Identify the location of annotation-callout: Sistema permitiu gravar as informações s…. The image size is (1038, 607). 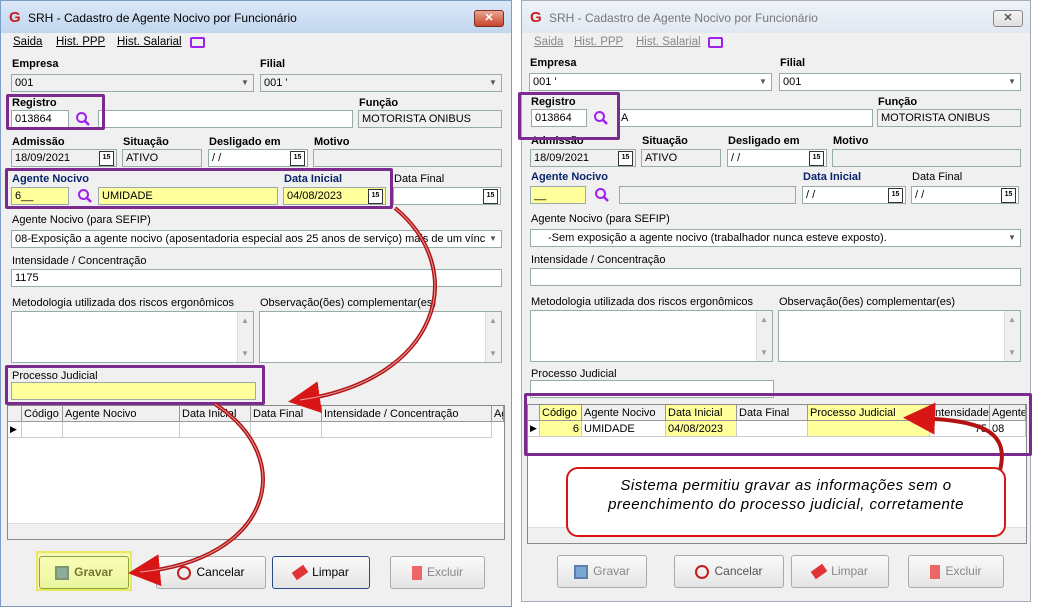
(786, 502).